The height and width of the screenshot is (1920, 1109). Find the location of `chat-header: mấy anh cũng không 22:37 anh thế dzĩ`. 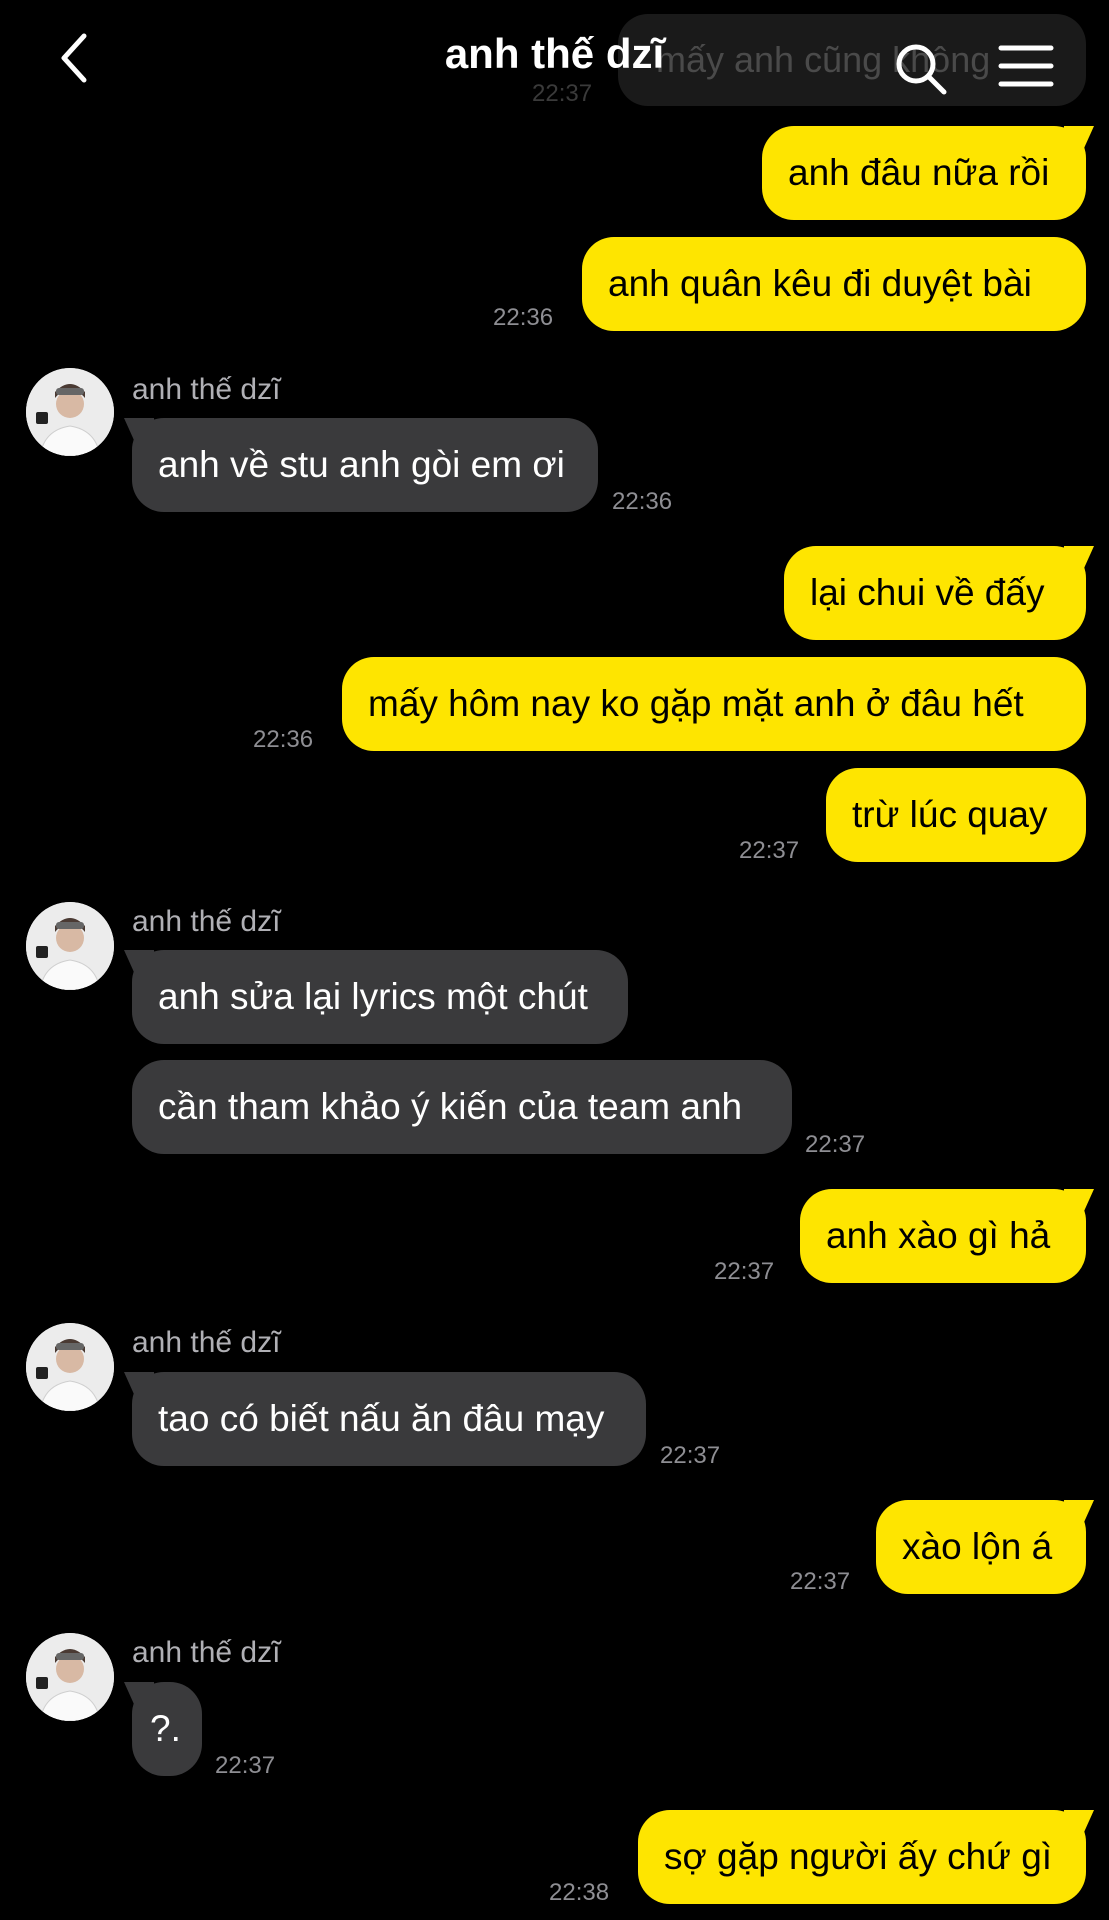

chat-header: mấy anh cũng không 22:37 anh thế dzĩ is located at coordinates (554, 60).